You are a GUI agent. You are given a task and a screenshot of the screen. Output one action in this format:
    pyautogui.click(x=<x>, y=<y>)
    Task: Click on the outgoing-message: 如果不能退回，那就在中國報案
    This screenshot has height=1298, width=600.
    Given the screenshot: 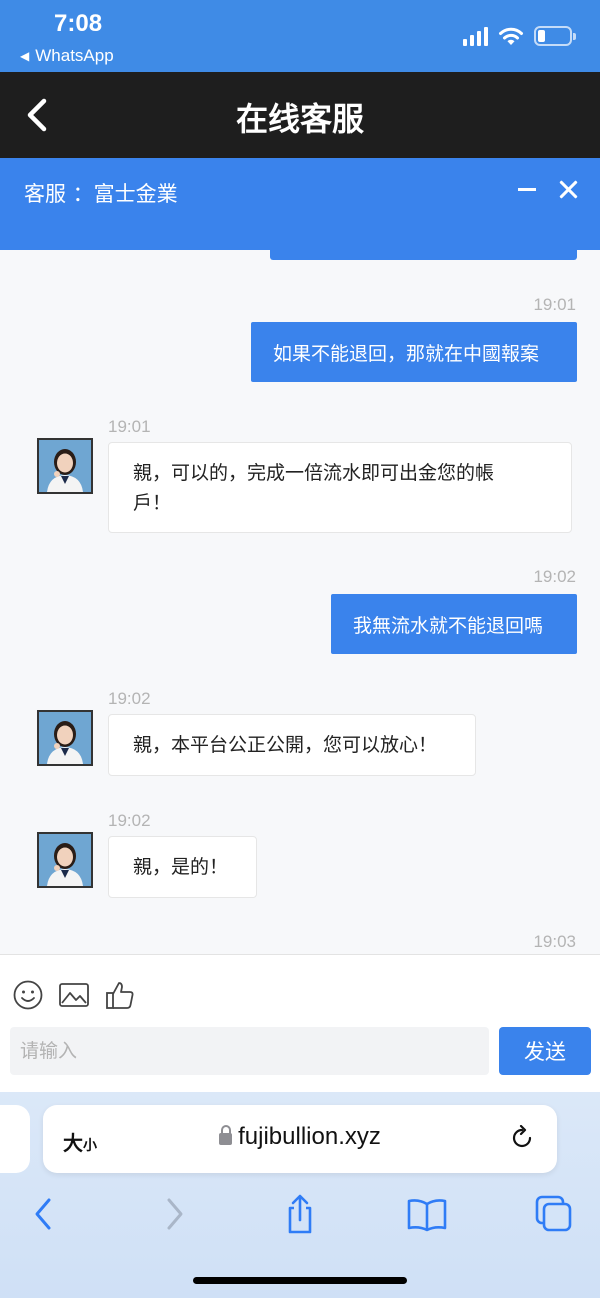 What is the action you would take?
    pyautogui.click(x=414, y=352)
    